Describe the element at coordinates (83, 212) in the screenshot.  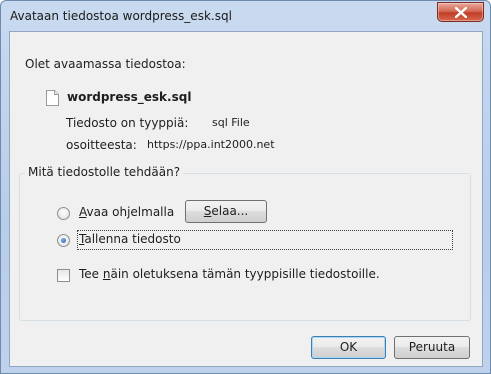
I see `open-with-accel: A` at that location.